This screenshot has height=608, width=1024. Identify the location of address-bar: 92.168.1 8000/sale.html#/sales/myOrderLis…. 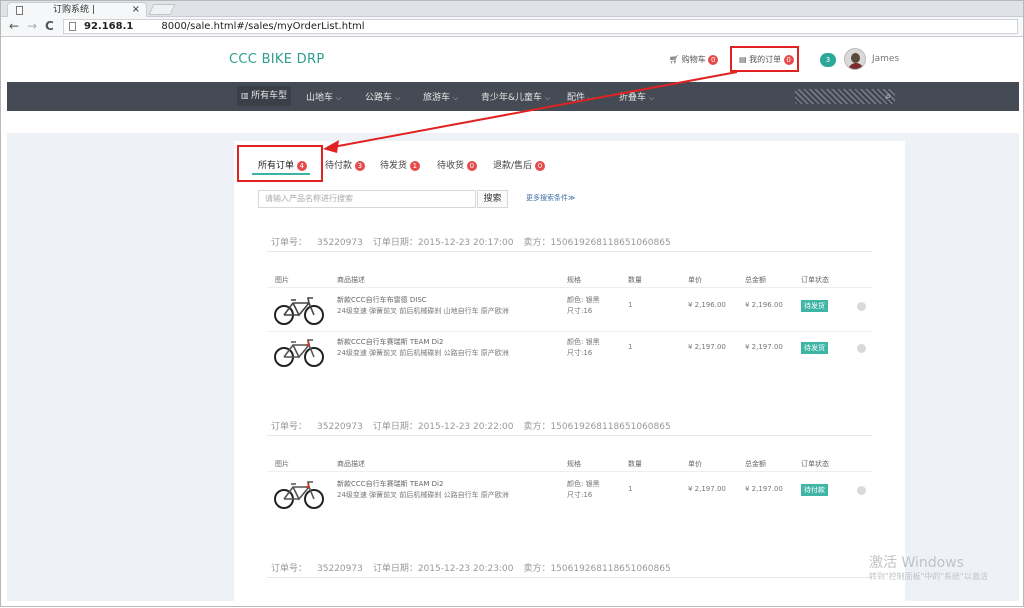
(540, 26).